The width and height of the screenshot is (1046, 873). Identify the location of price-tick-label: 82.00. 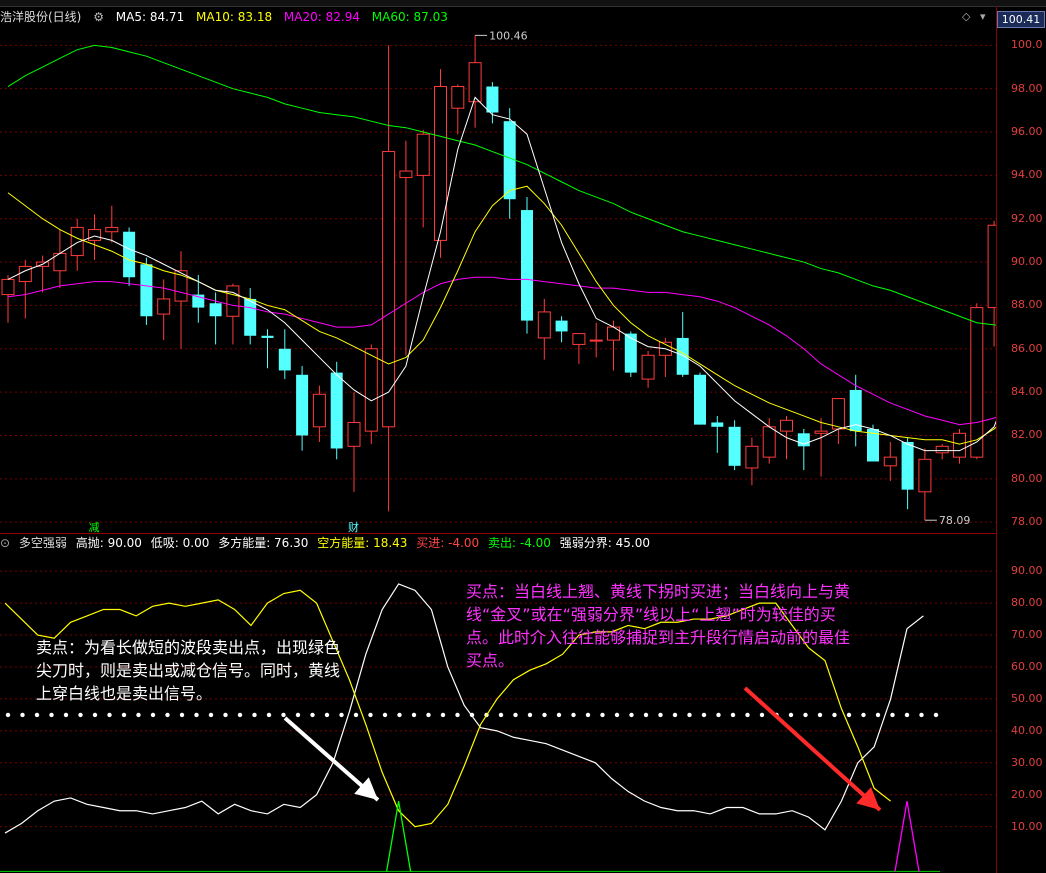
(1027, 435).